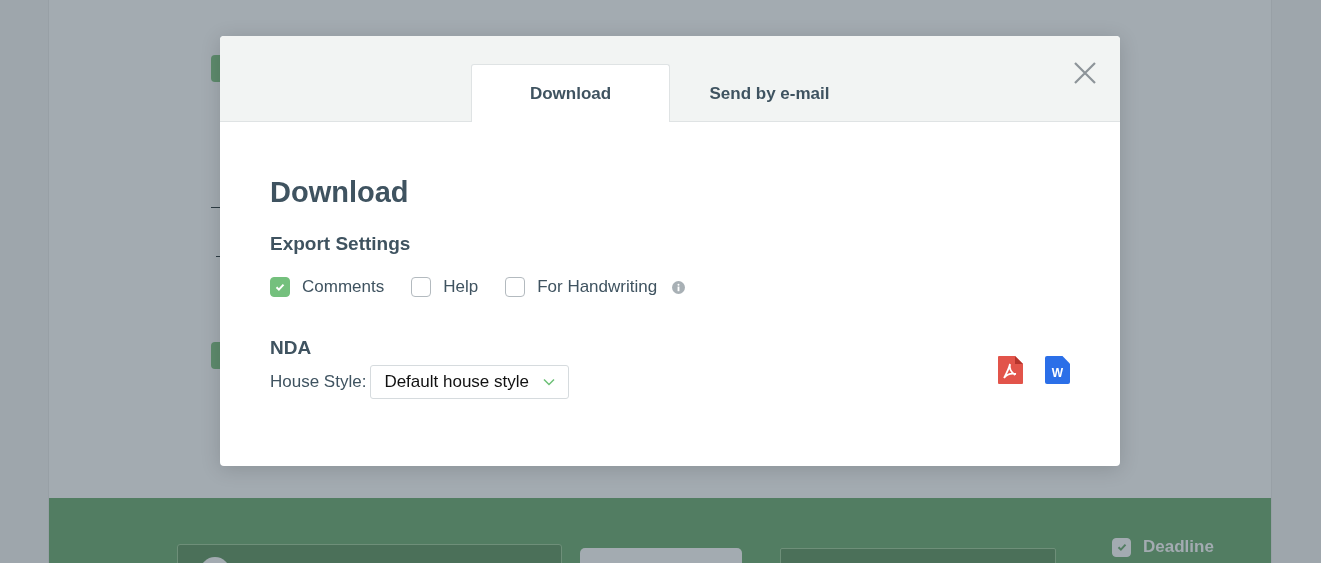  I want to click on chevron-down-icon, so click(549, 382).